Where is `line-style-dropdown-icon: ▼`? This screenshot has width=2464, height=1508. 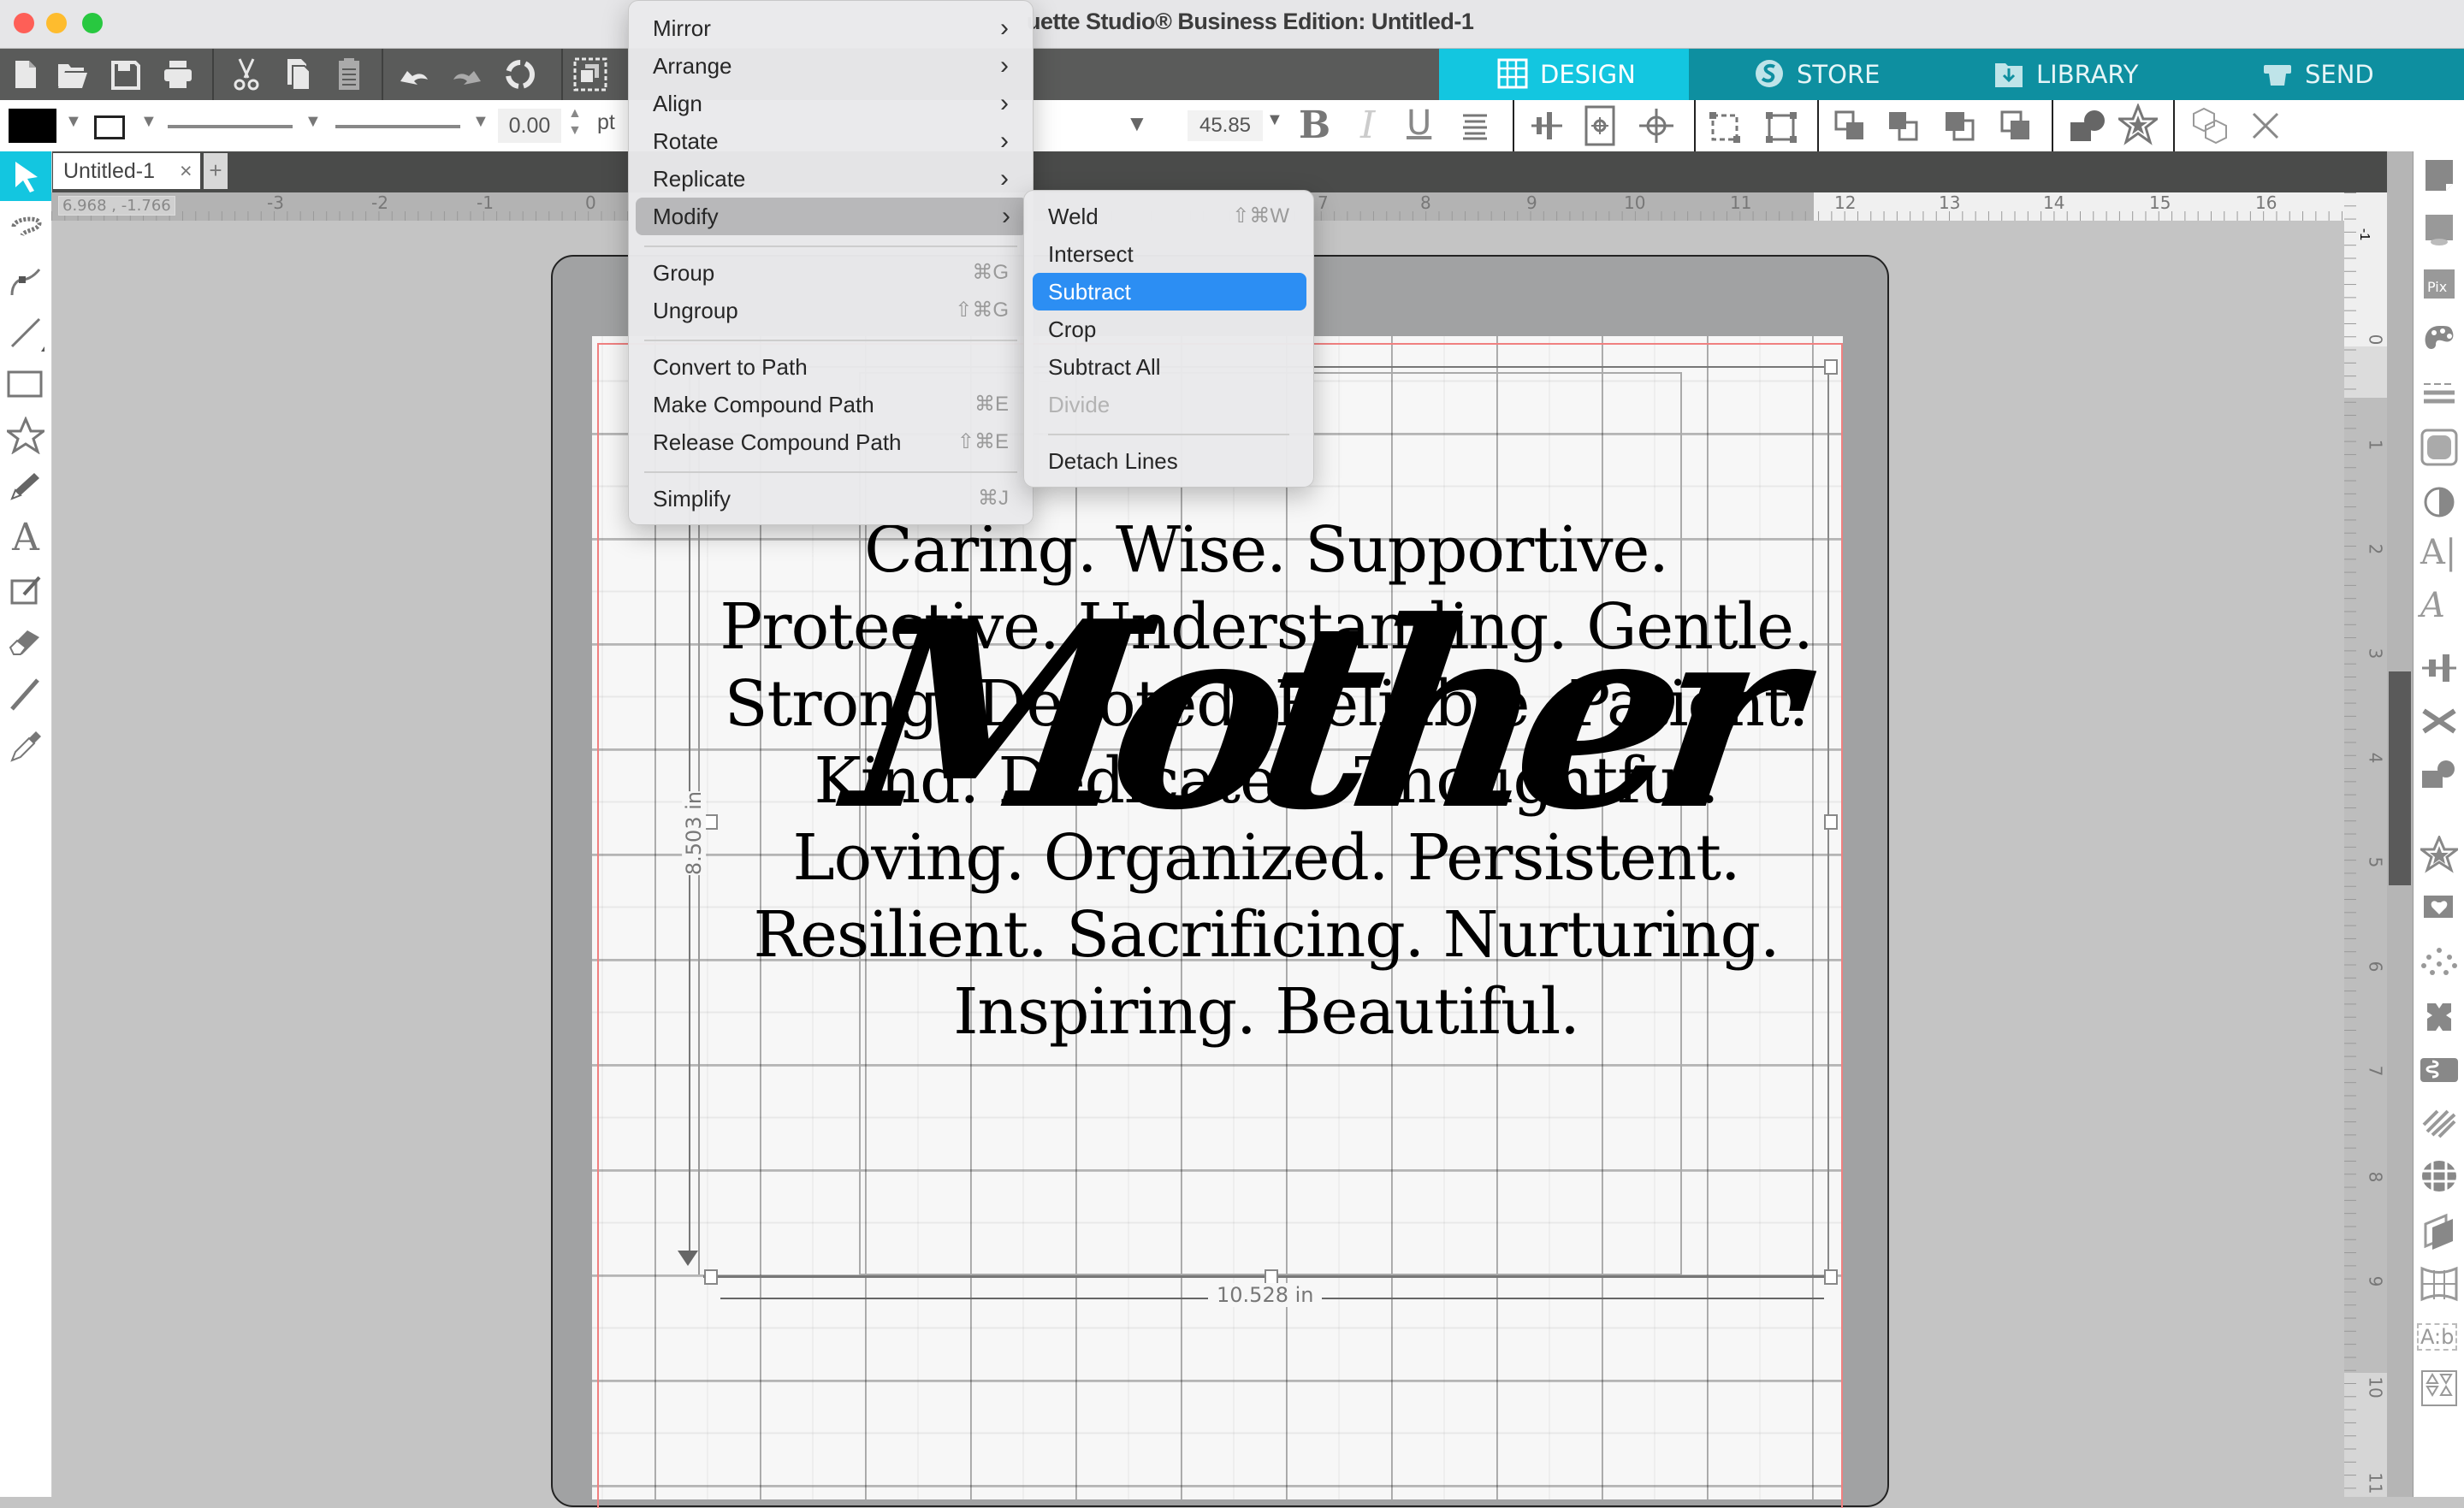
line-style-dropdown-icon: ▼ is located at coordinates (313, 122).